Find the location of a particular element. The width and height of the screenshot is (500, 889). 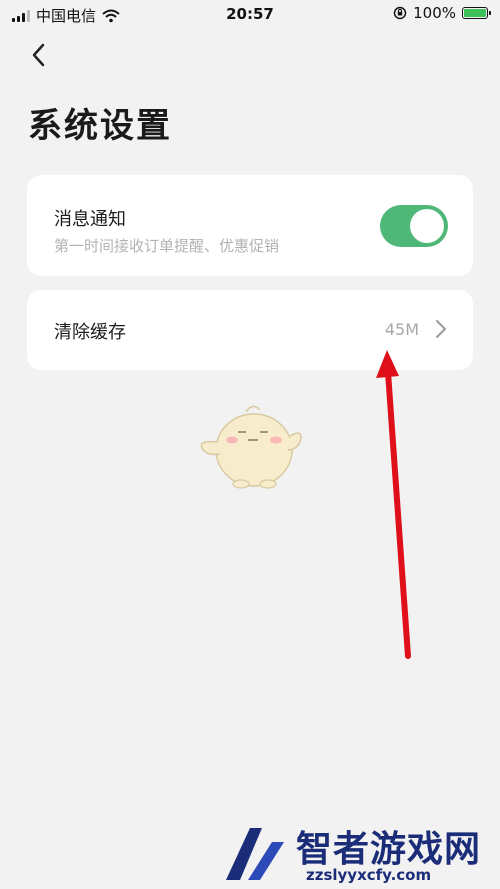

notification-title: 消息通知 is located at coordinates (90, 219).